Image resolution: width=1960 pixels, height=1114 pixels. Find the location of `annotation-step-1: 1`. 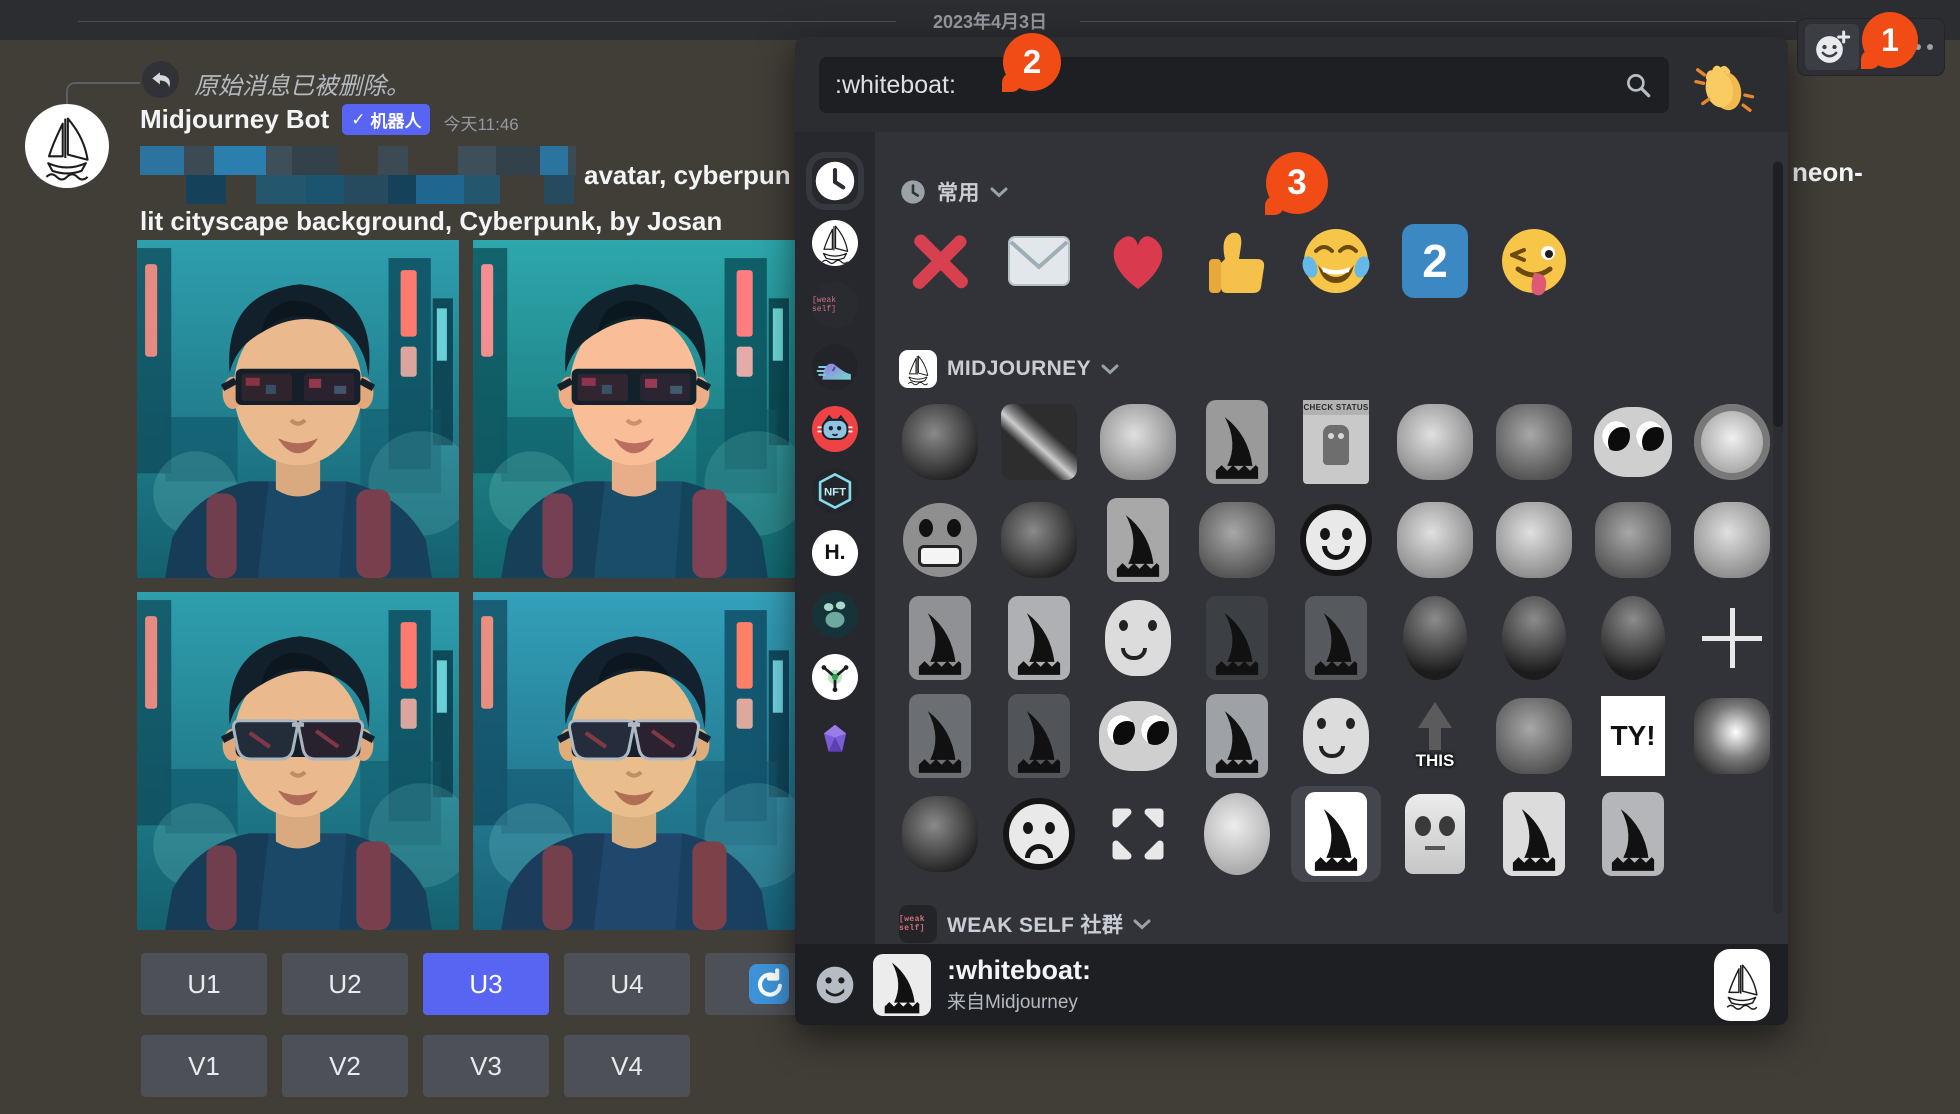

annotation-step-1: 1 is located at coordinates (1889, 40).